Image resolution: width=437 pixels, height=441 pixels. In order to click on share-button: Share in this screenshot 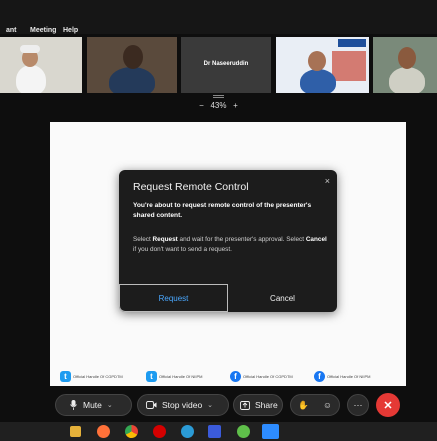, I will do `click(258, 405)`.